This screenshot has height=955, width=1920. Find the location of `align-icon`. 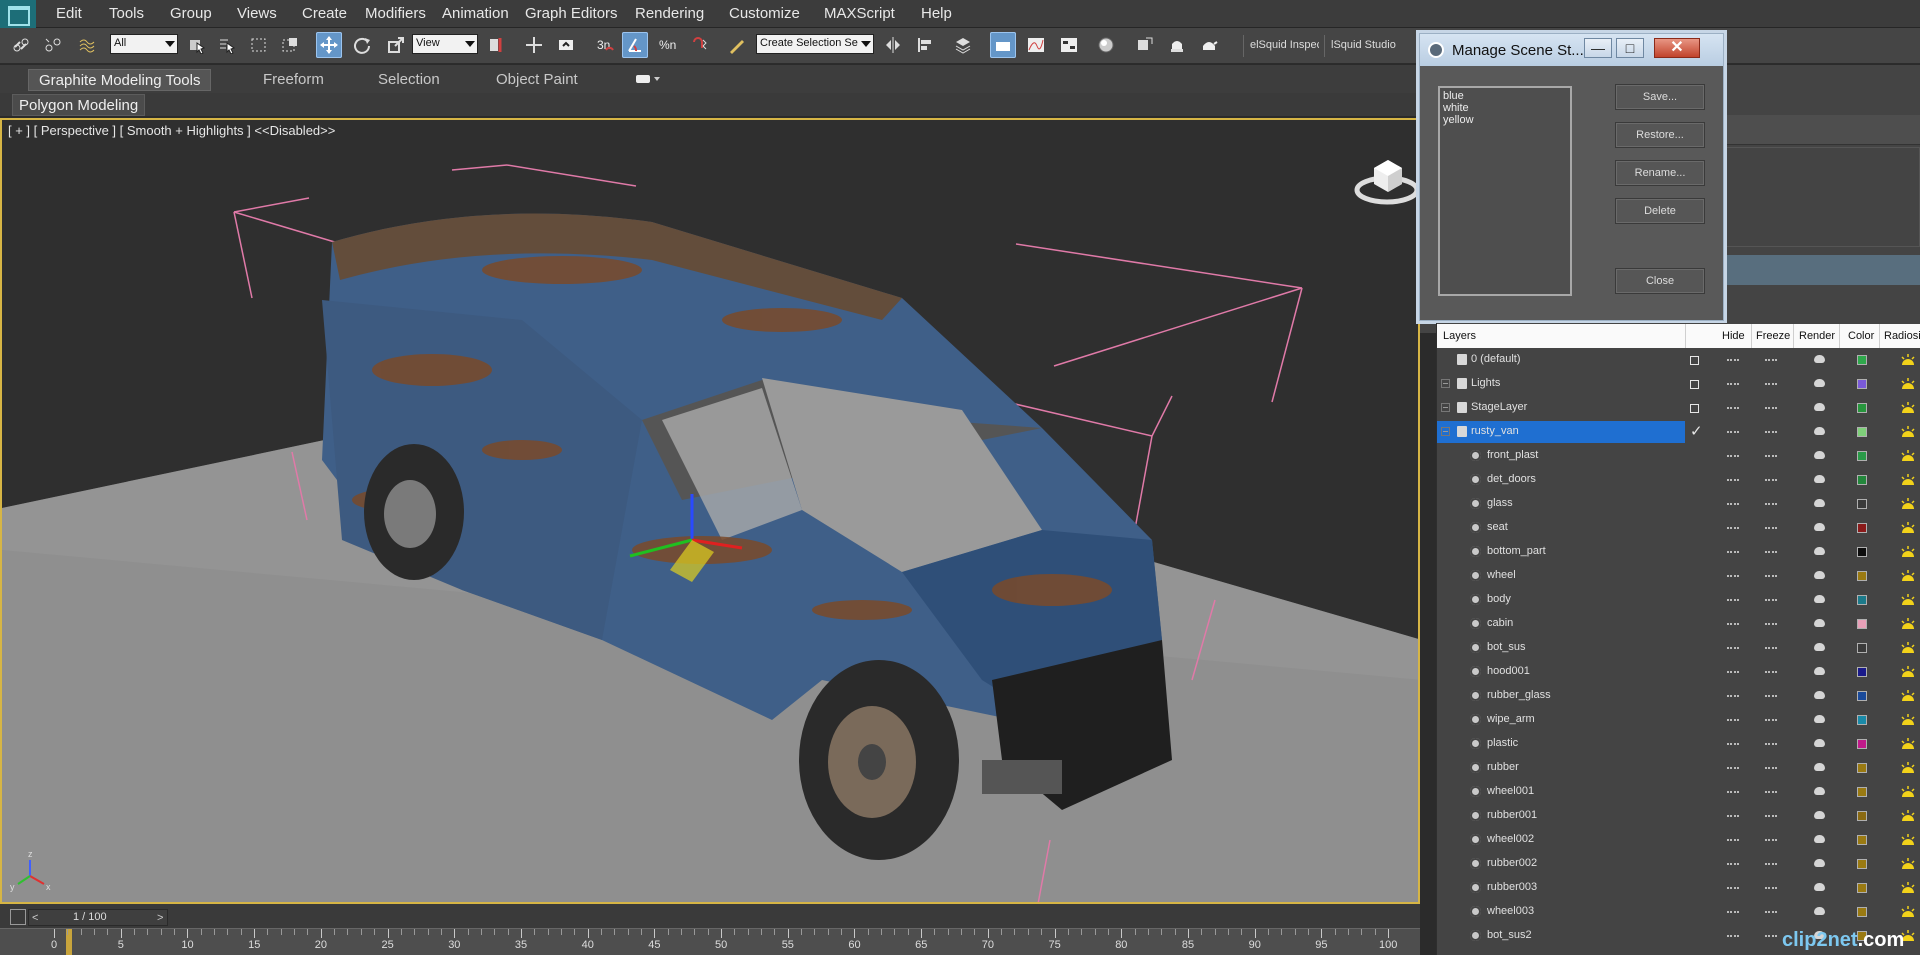

align-icon is located at coordinates (925, 45).